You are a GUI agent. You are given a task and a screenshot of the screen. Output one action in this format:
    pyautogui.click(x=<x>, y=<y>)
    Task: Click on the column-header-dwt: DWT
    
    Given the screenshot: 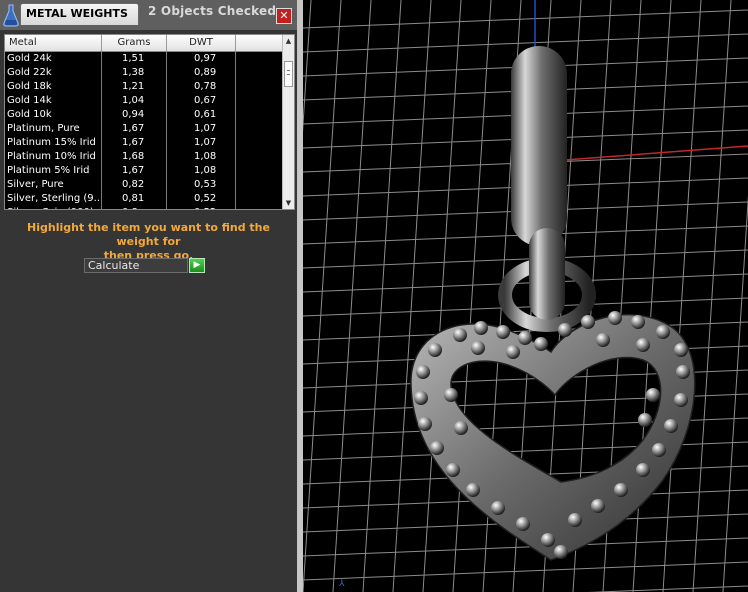 What is the action you would take?
    pyautogui.click(x=201, y=43)
    